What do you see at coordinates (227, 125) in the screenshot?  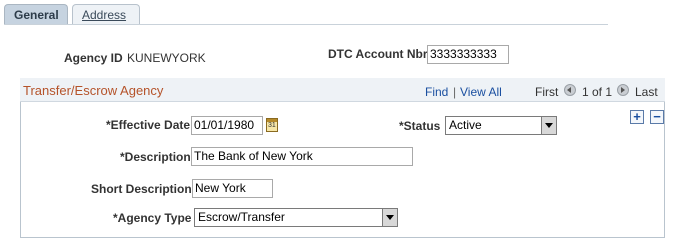 I see `effective-date-field: 01/01/1980` at bounding box center [227, 125].